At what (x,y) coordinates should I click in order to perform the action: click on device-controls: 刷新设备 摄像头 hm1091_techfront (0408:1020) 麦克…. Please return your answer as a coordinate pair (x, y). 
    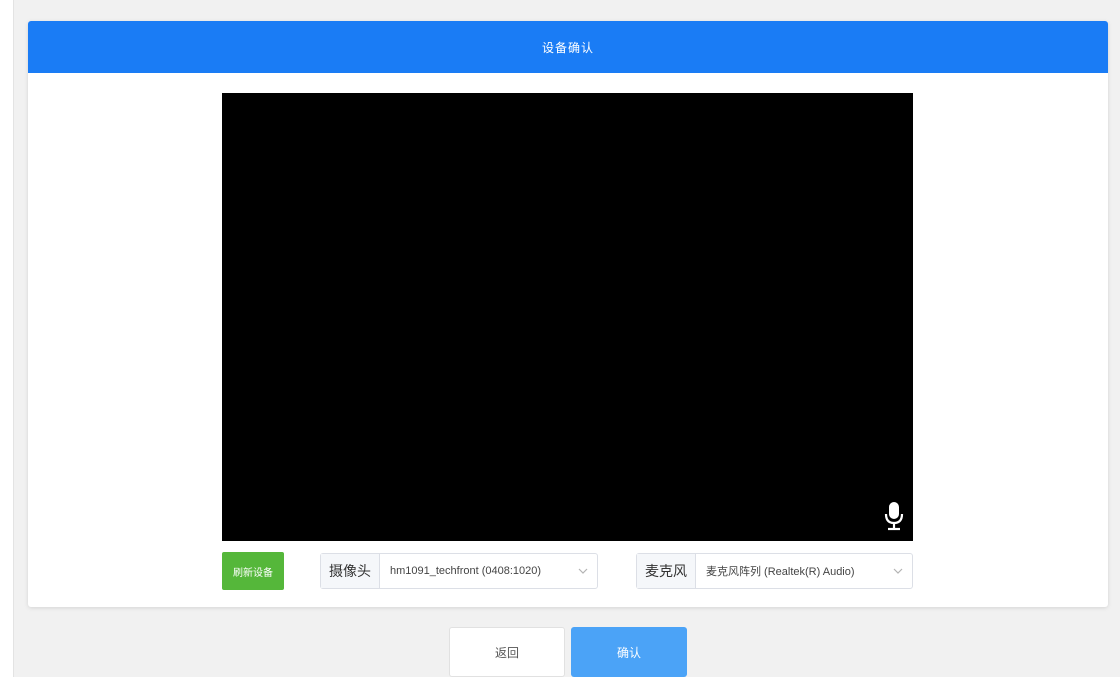
    Looking at the image, I should click on (567, 571).